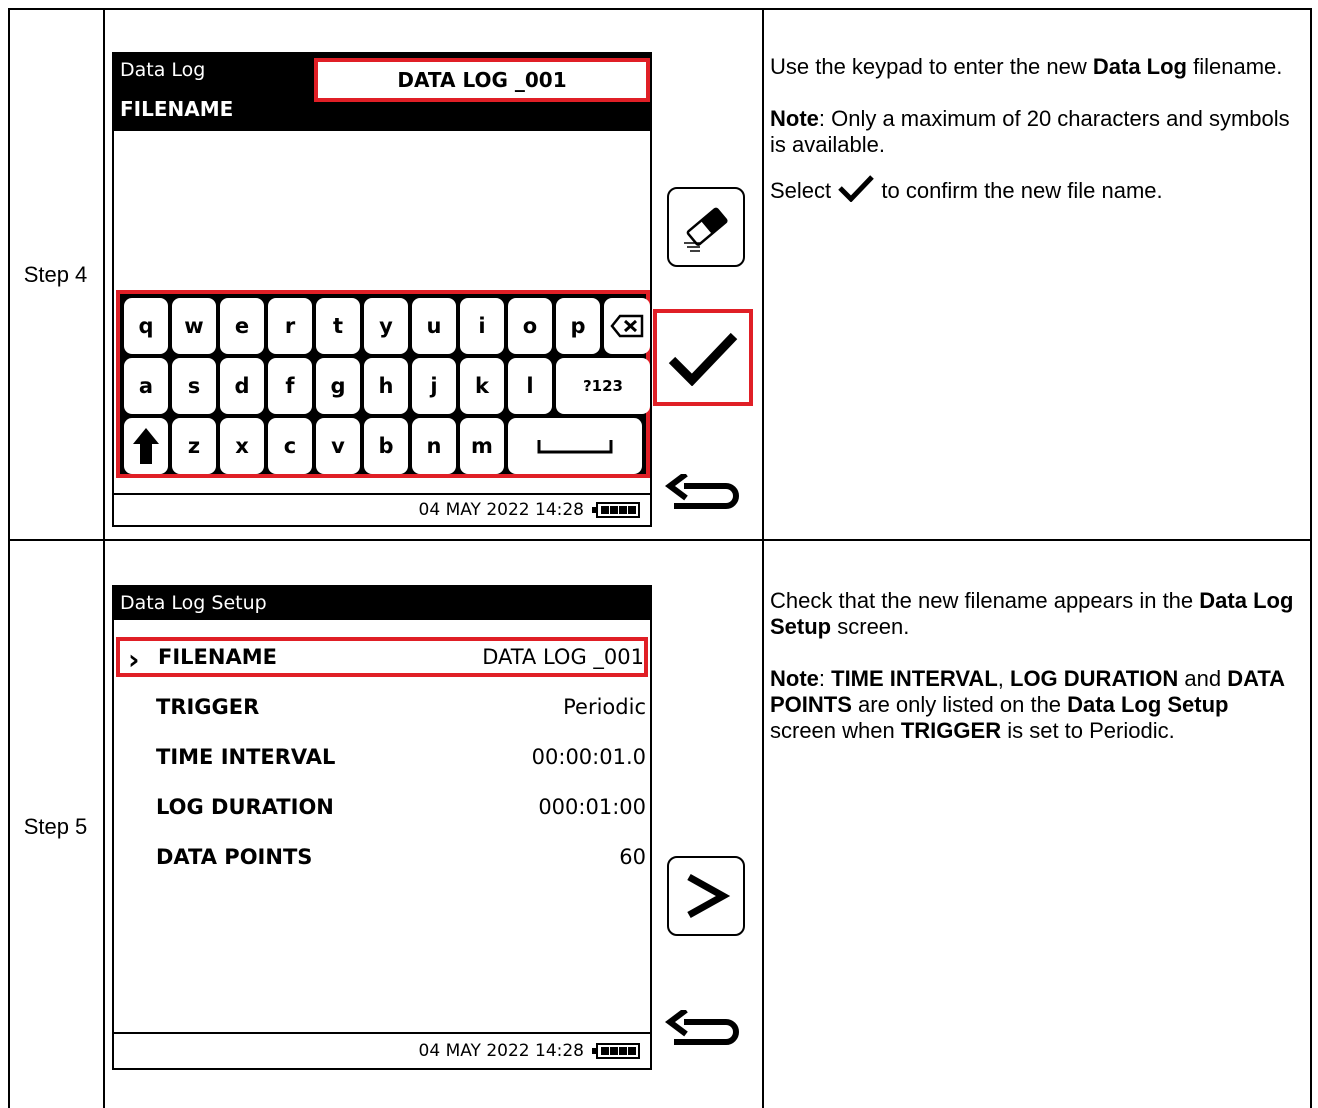 This screenshot has width=1318, height=1108. Describe the element at coordinates (290, 386) in the screenshot. I see `key-f: f` at that location.